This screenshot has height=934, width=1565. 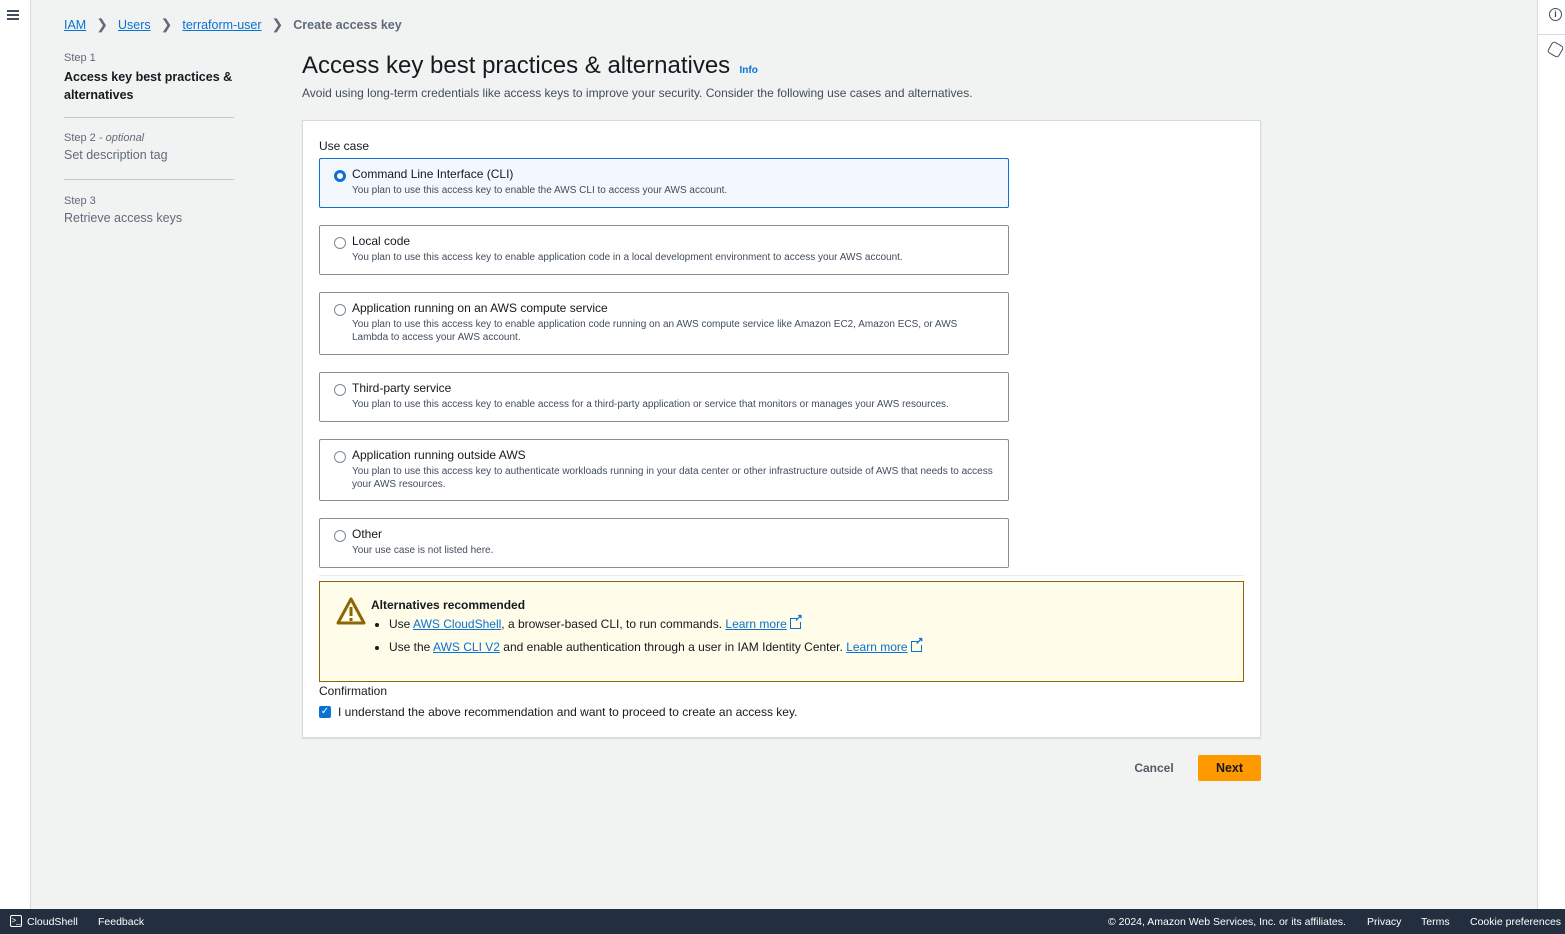 I want to click on option-title: Third-party service, so click(x=402, y=388).